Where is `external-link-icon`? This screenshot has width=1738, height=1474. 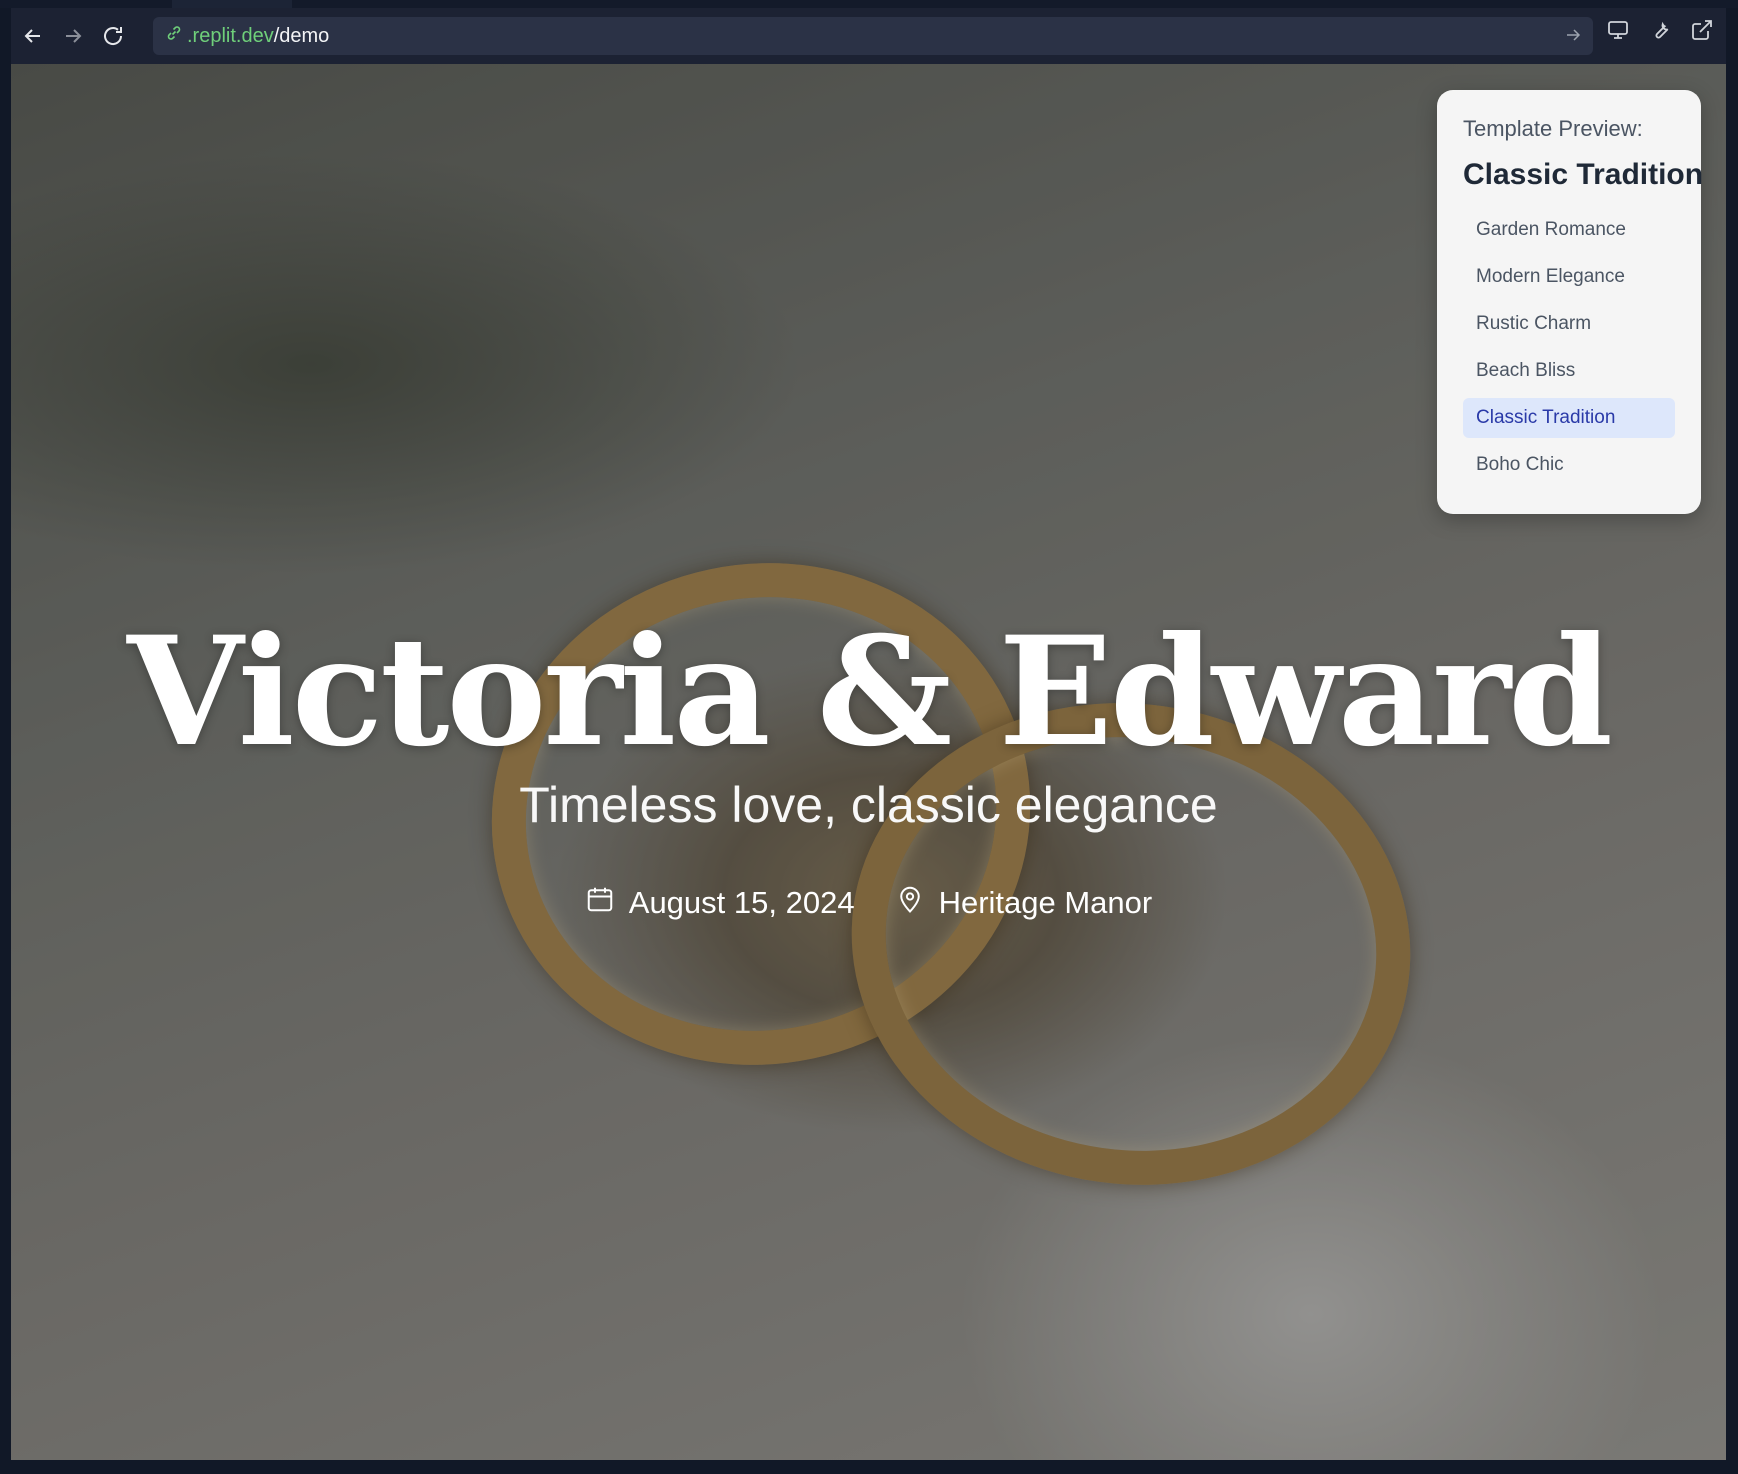
external-link-icon is located at coordinates (1702, 30).